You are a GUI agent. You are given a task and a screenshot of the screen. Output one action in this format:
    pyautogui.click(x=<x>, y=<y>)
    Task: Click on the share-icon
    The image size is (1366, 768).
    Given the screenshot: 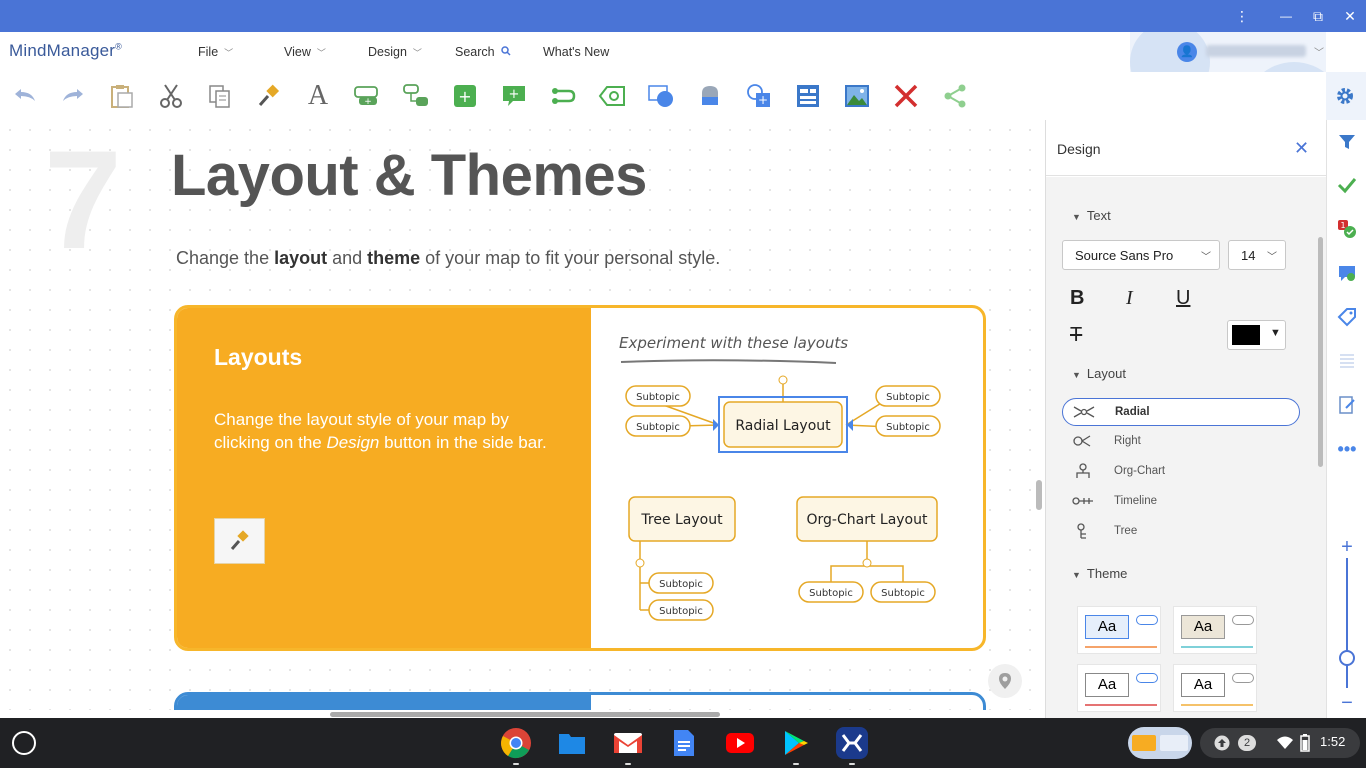 What is the action you would take?
    pyautogui.click(x=955, y=96)
    